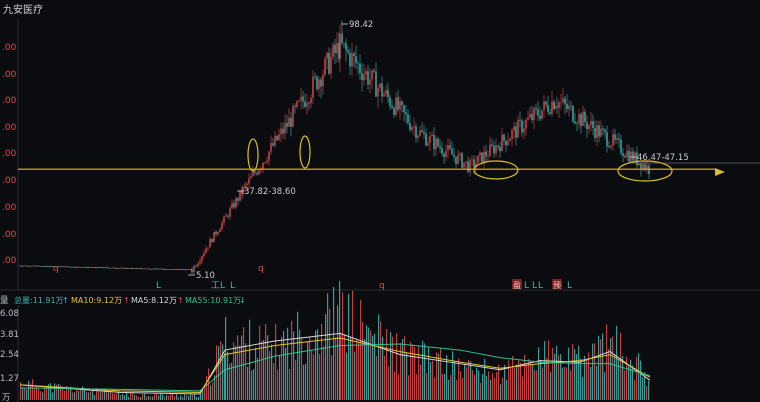 This screenshot has height=402, width=760. Describe the element at coordinates (9, 355) in the screenshot. I see `volume-y-ticks: 6.08 3.81 2.54 1.27 万` at that location.